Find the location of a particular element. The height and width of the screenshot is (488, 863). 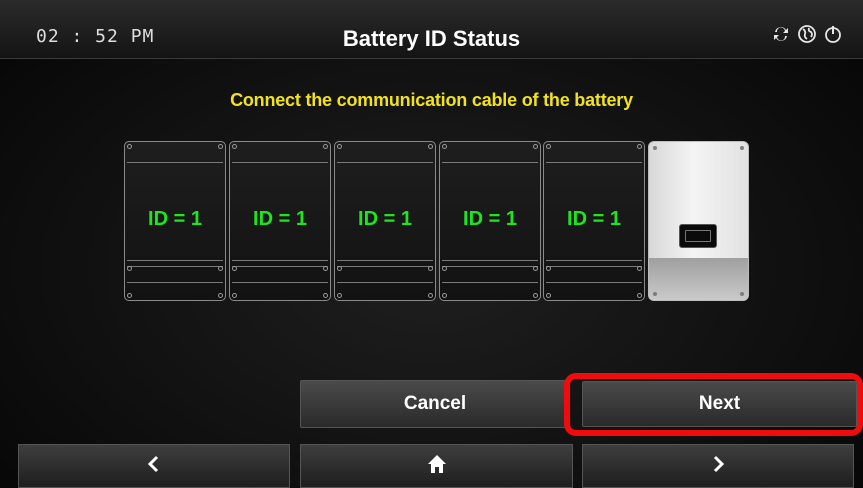

globe-icon is located at coordinates (807, 34).